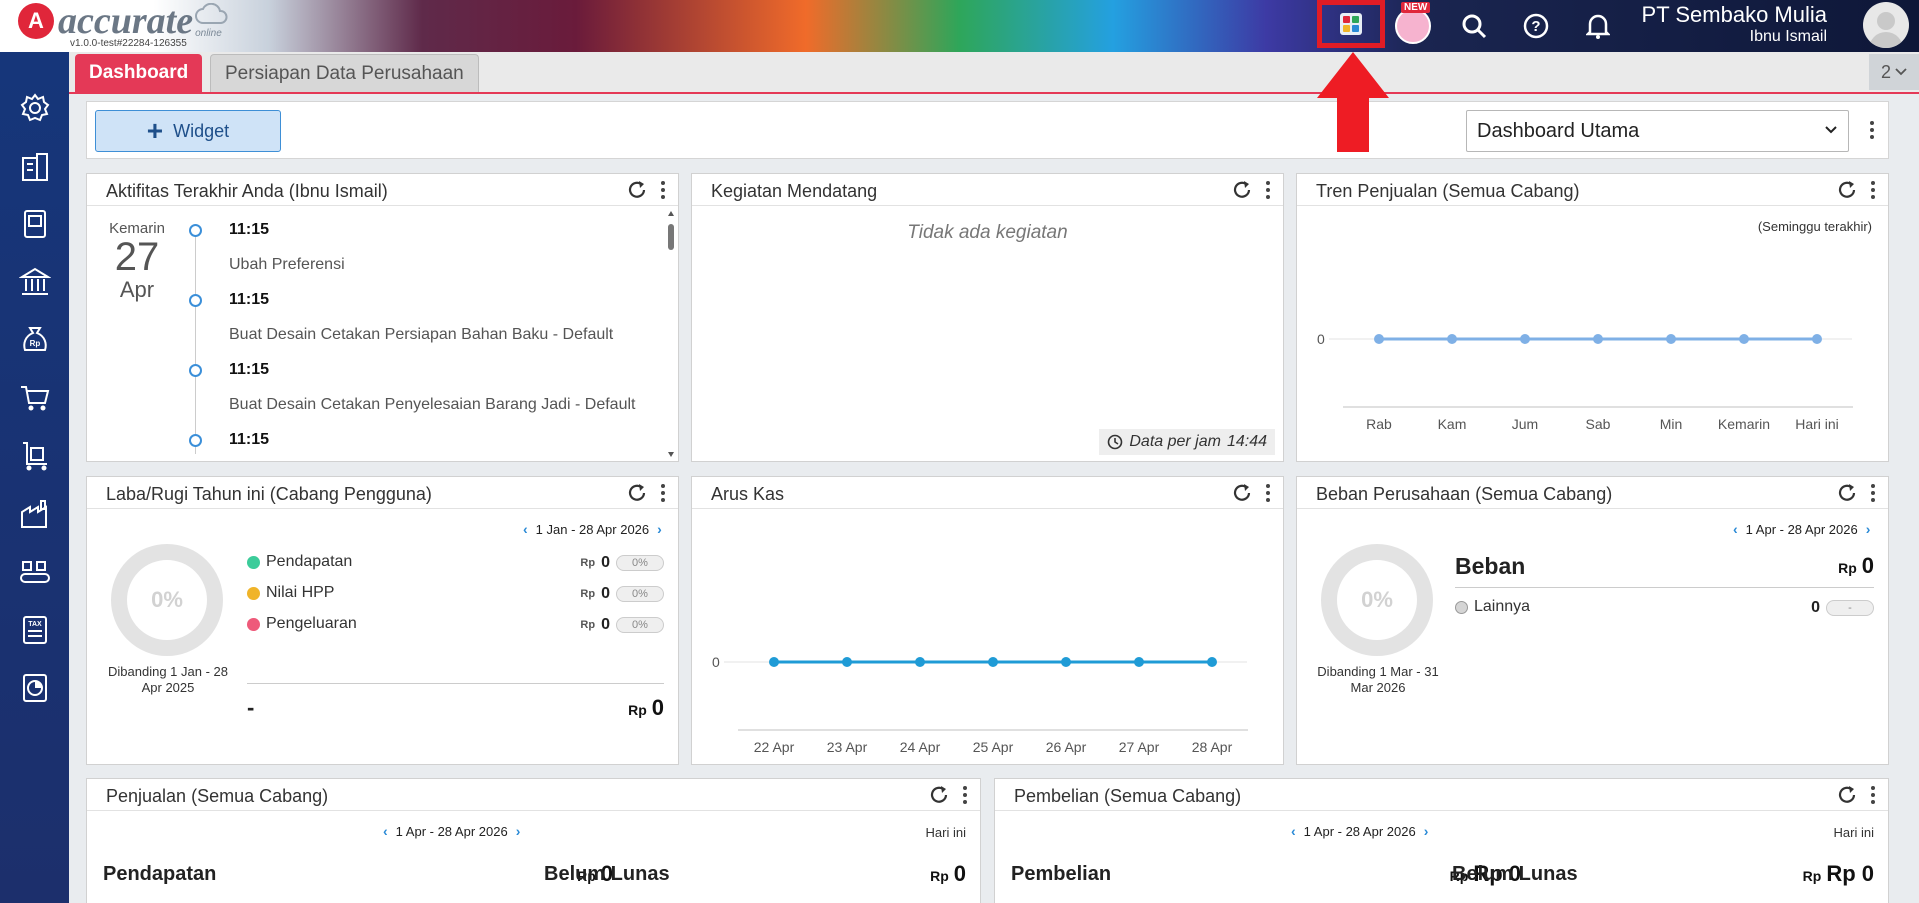 The width and height of the screenshot is (1919, 903). I want to click on timeline-dot, so click(195, 230).